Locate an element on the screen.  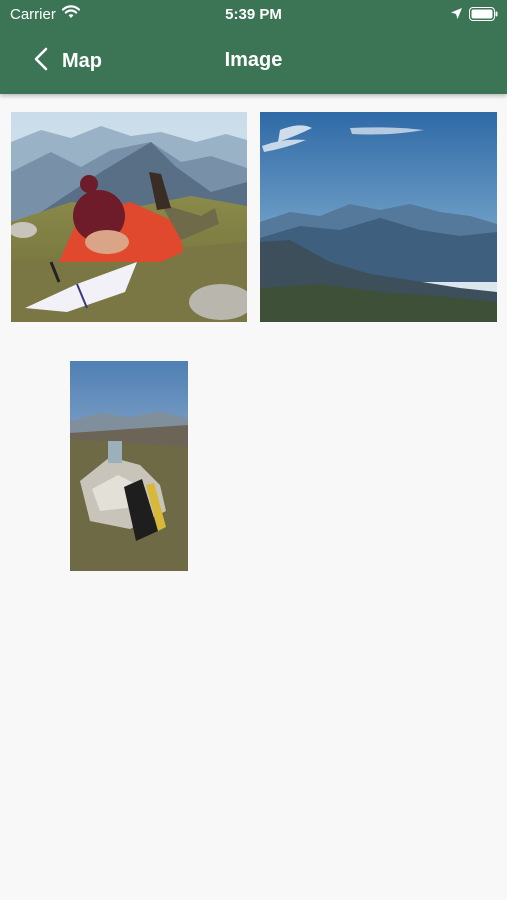
photo-stone-cairn-with-backpack is located at coordinates (129, 466).